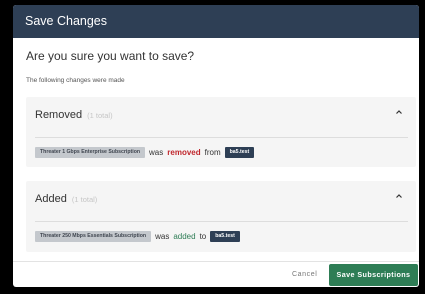  I want to click on changes-subtitle: The following changes were made, so click(75, 80).